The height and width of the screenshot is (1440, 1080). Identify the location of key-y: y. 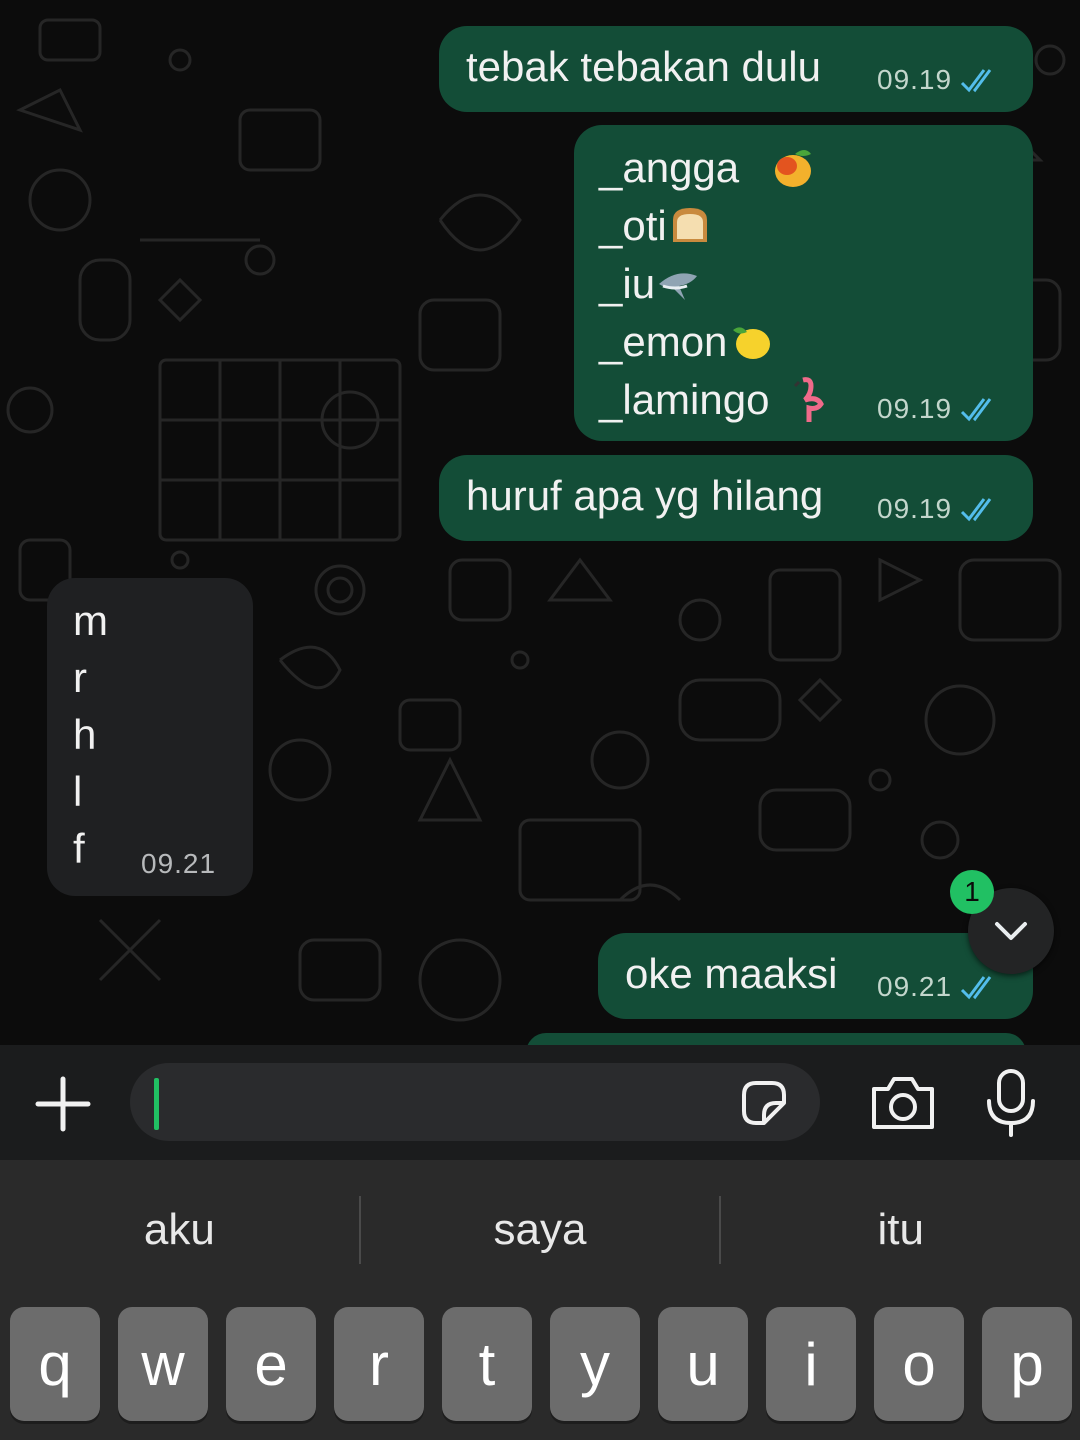
(595, 1364).